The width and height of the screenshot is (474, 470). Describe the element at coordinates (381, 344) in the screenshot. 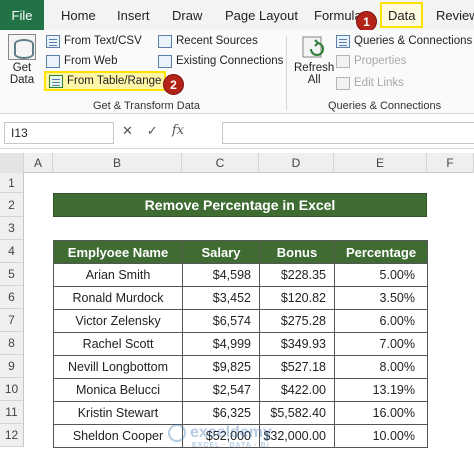

I see `cell-percentage: 7.00%` at that location.